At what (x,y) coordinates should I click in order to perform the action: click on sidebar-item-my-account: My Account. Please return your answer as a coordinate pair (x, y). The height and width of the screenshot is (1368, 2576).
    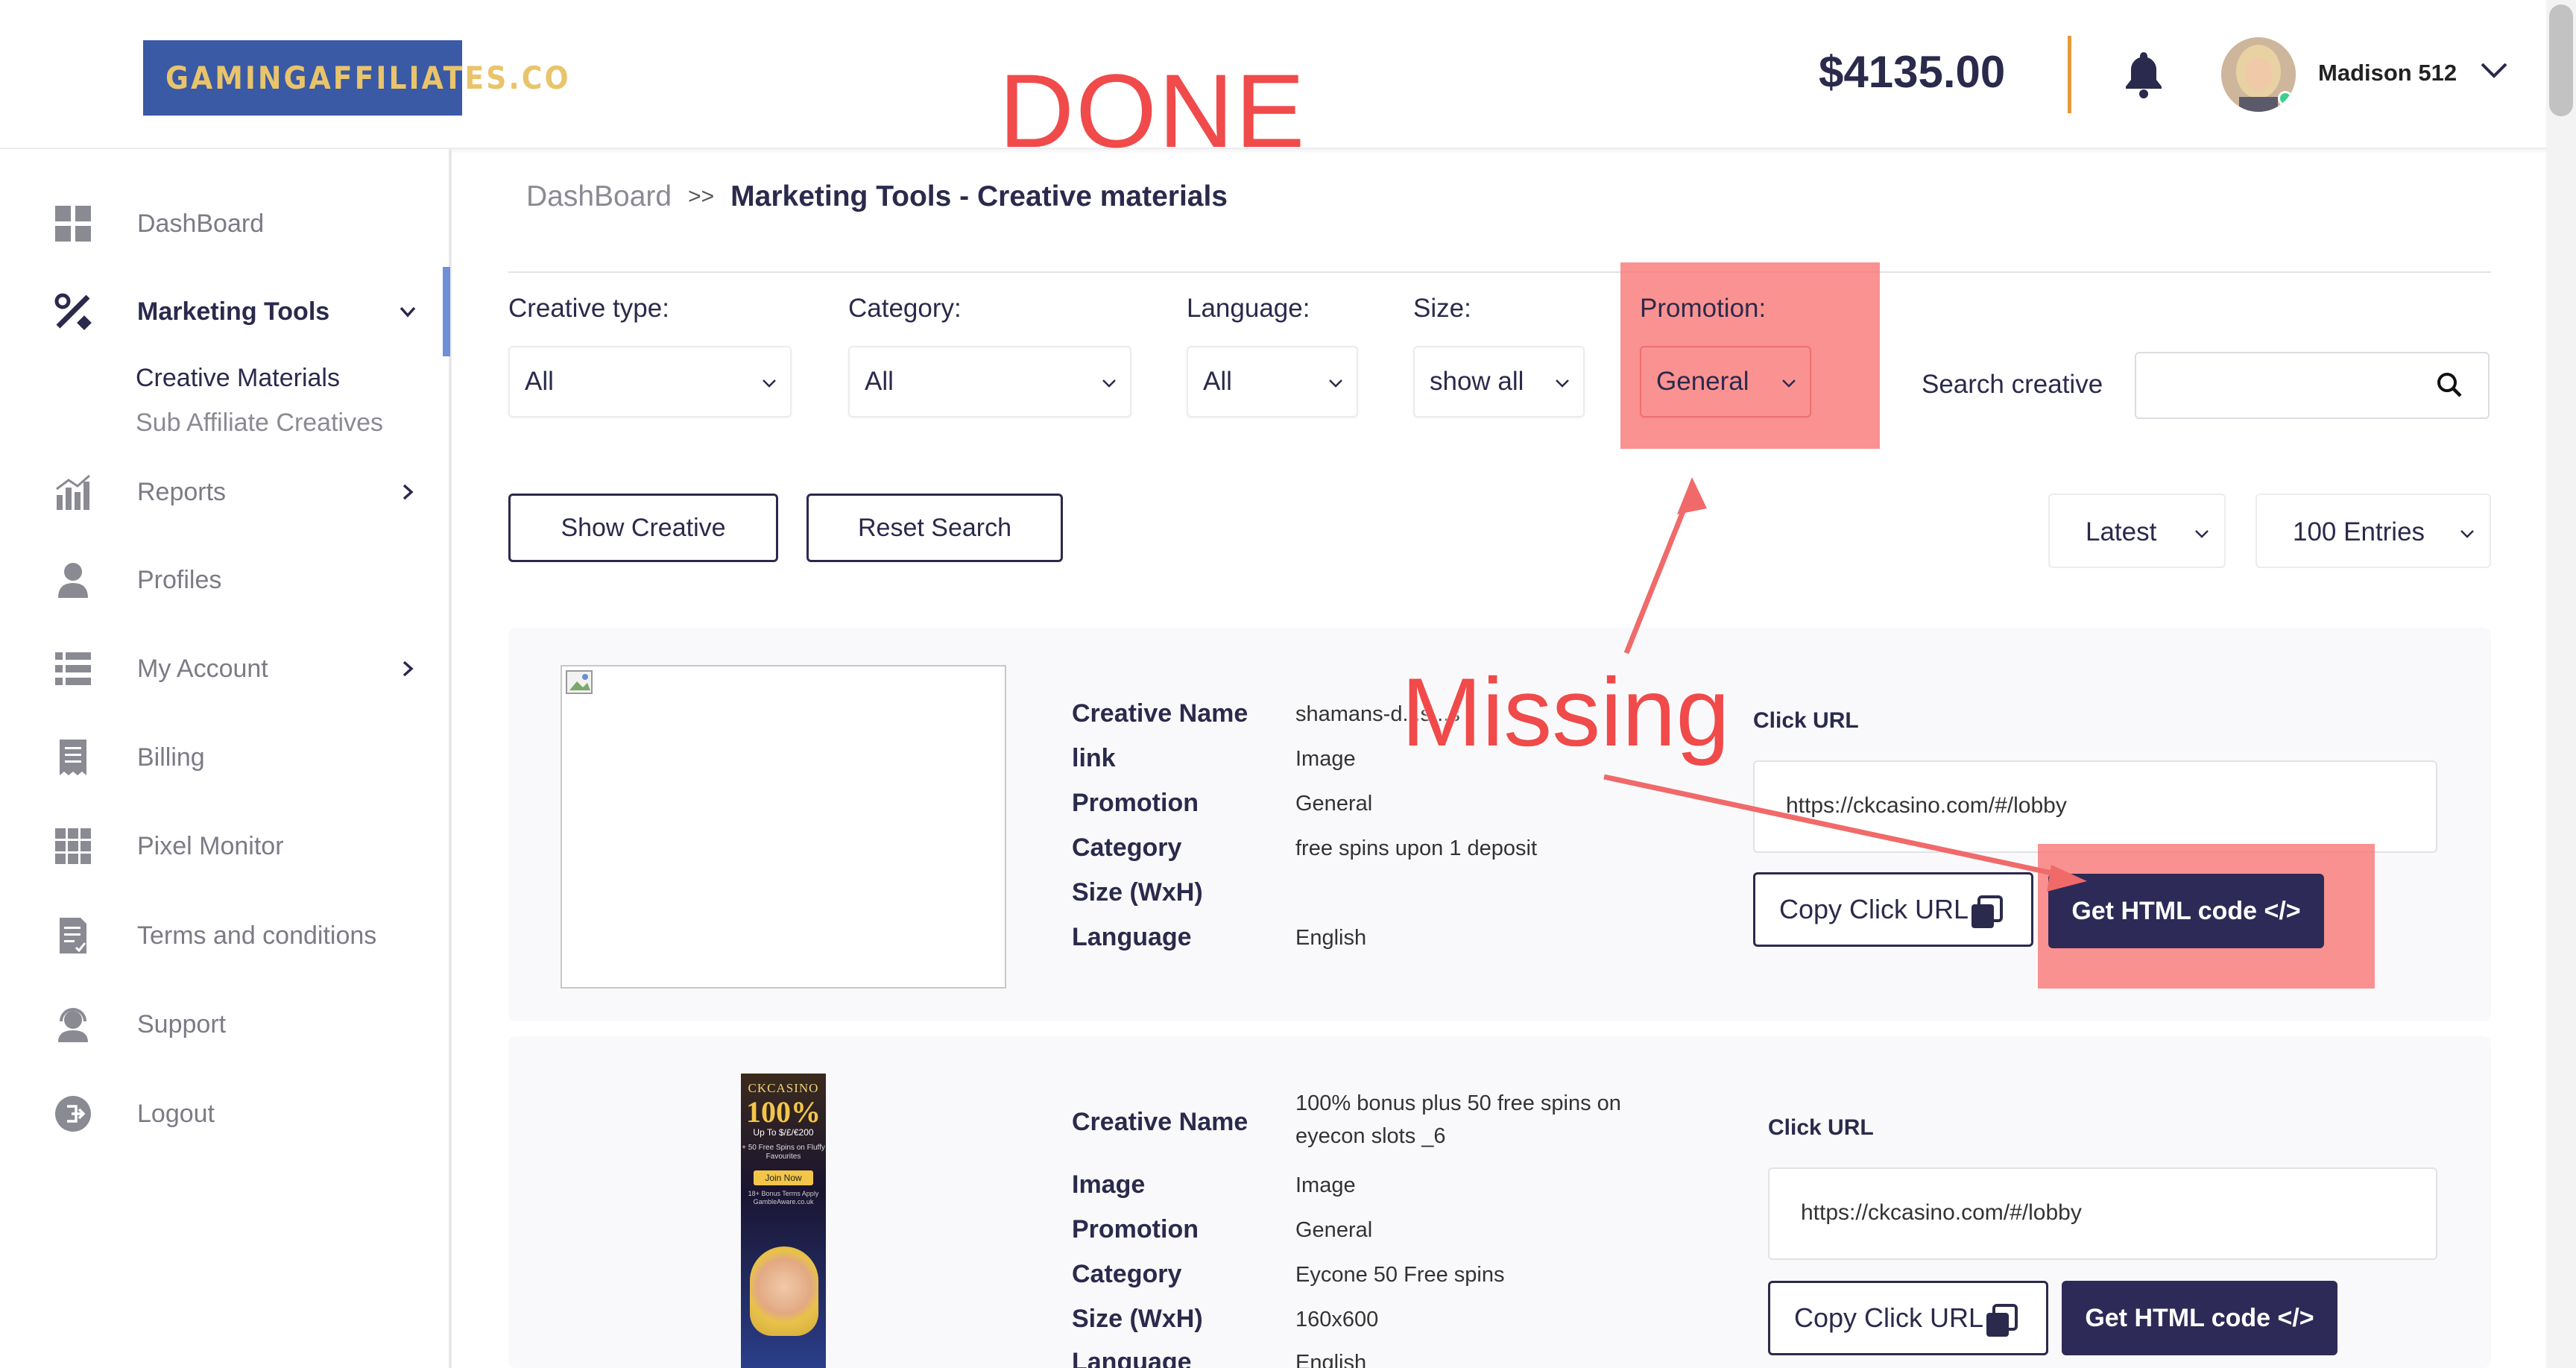
    Looking at the image, I should click on (223, 669).